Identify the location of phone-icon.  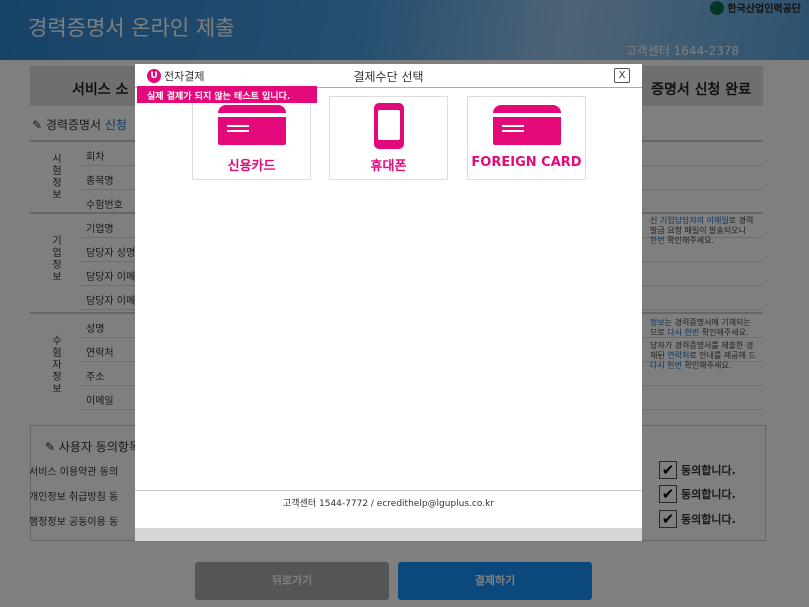
(389, 126).